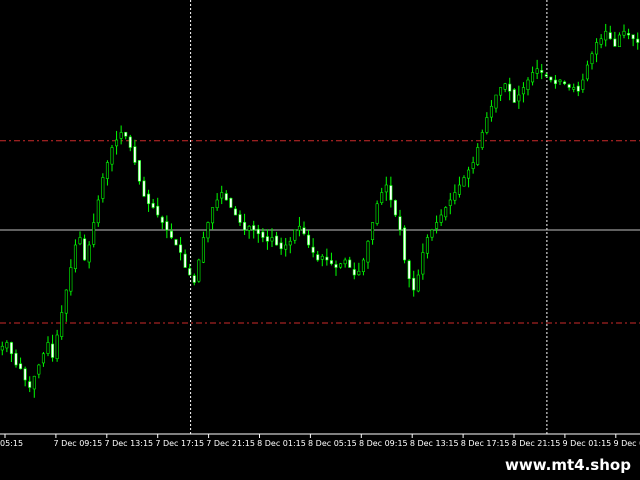 This screenshot has width=640, height=480. I want to click on x-tick-label: 7 Dec 13:15, so click(128, 443).